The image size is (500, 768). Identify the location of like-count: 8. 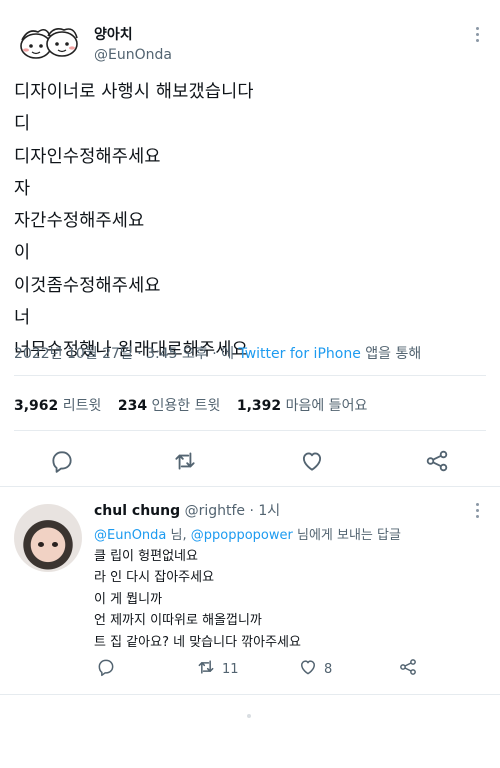
(328, 669).